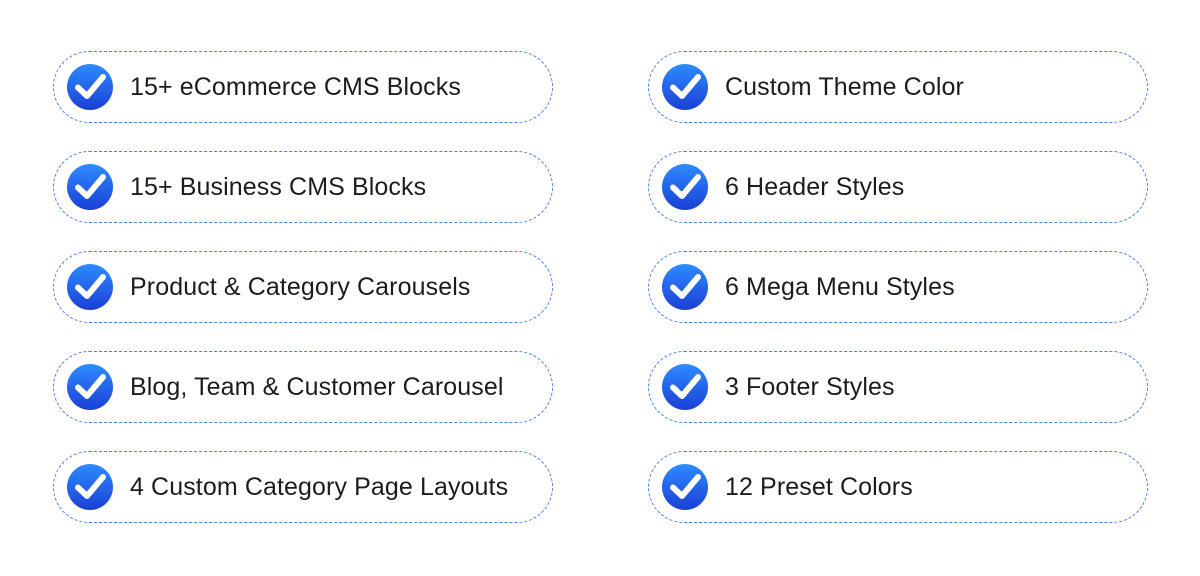  What do you see at coordinates (317, 386) in the screenshot?
I see `feature-label: Blog, Team & Customer Carousel` at bounding box center [317, 386].